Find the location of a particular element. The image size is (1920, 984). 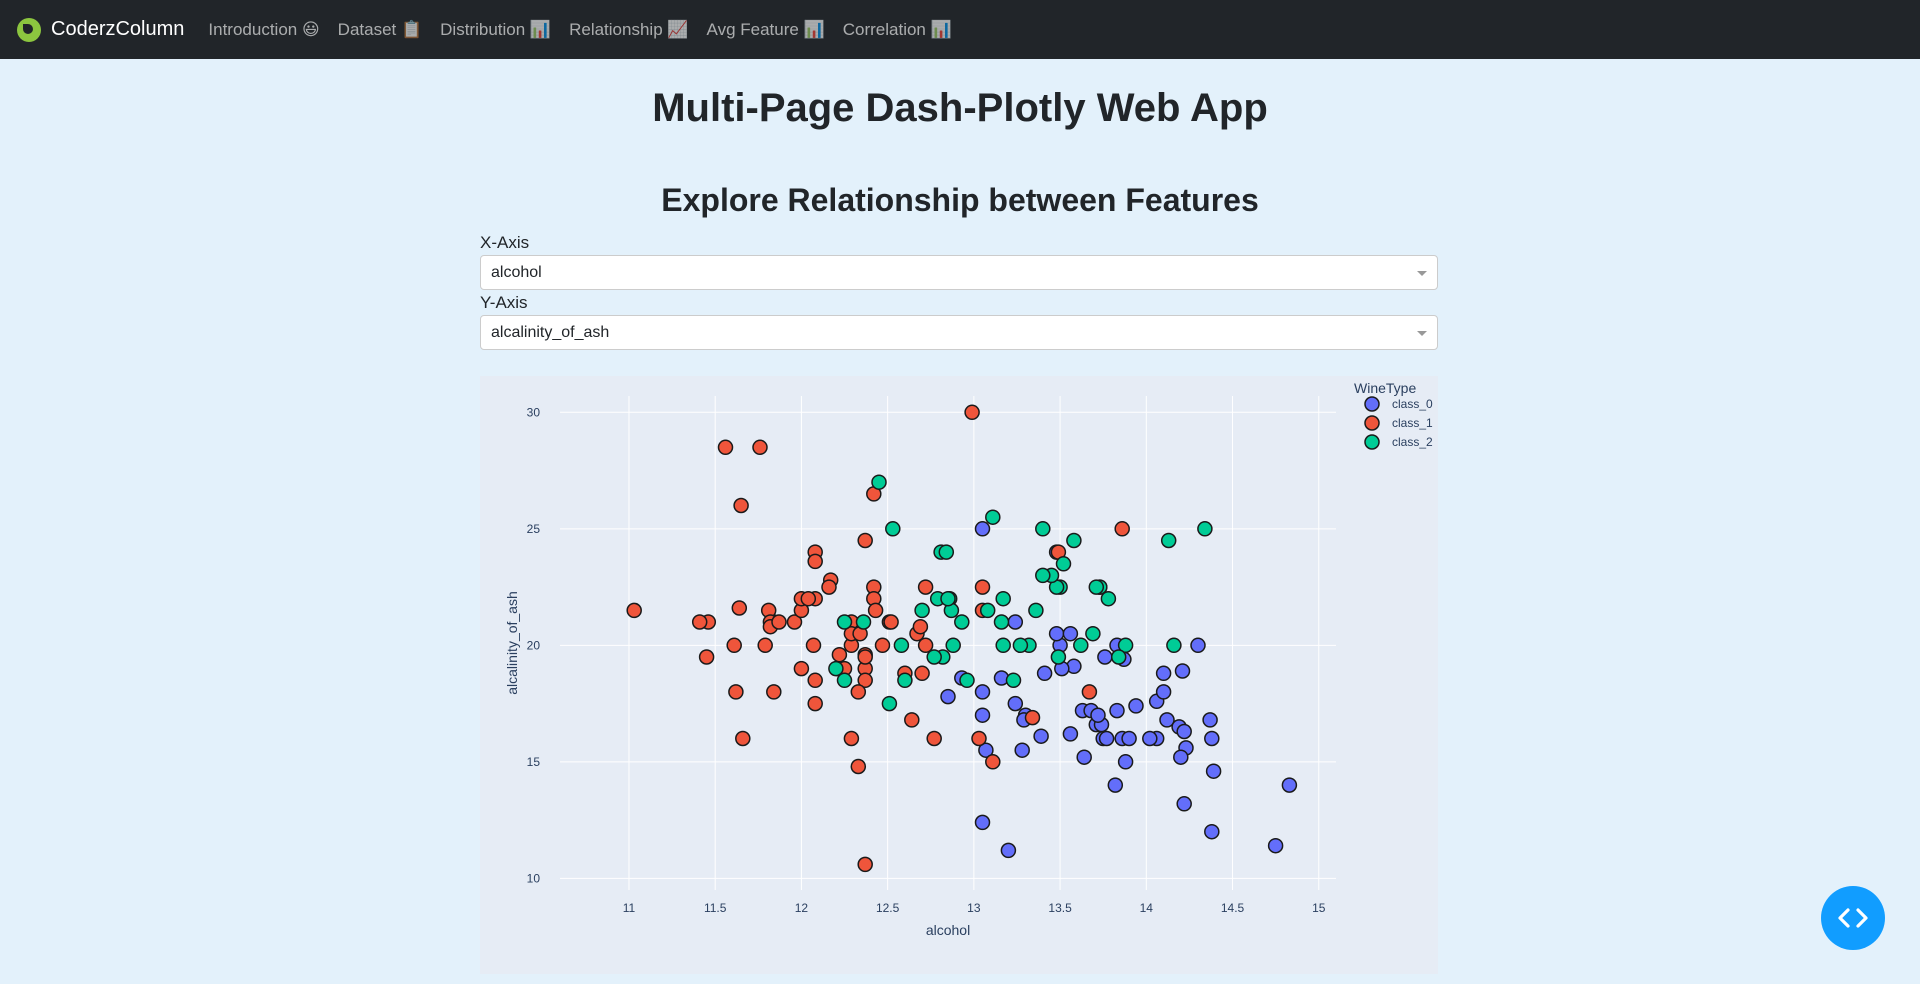

y-axis-dropdown: alcalinity_of_ash is located at coordinates (959, 332).